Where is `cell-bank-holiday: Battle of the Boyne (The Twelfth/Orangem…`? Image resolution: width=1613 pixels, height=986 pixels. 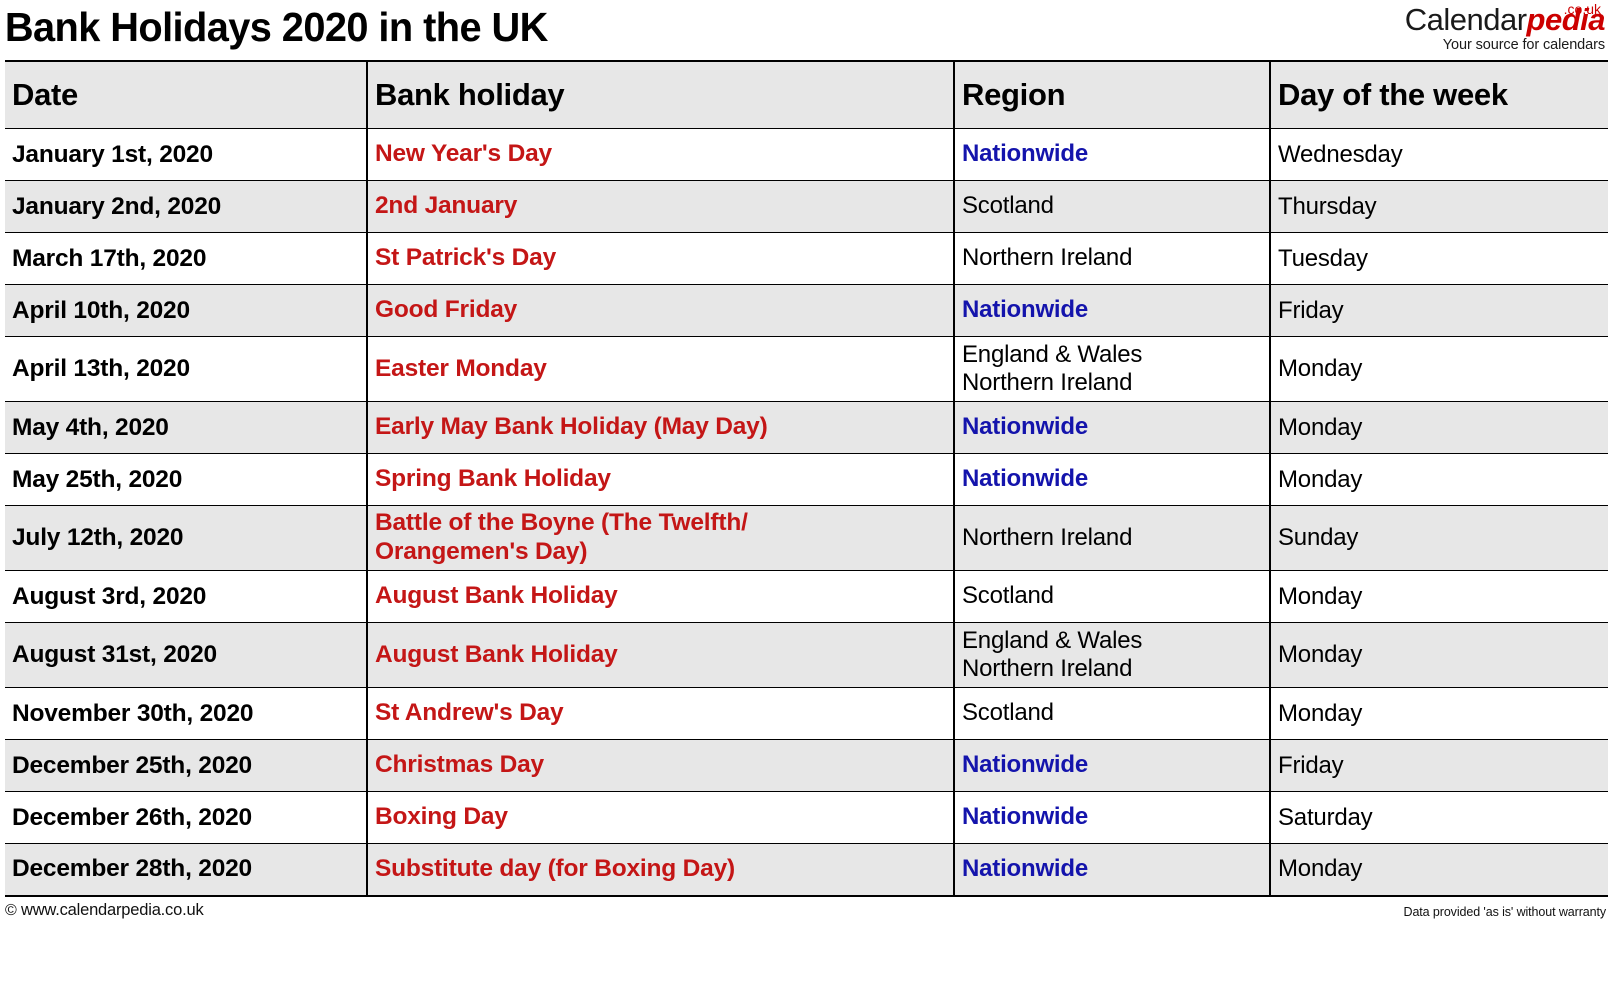 cell-bank-holiday: Battle of the Boyne (The Twelfth/Orangem… is located at coordinates (661, 538).